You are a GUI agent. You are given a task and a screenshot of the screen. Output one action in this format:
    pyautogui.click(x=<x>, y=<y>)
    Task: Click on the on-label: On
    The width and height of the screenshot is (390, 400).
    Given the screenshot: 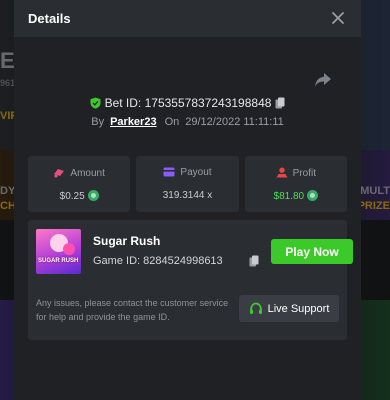 What is the action you would take?
    pyautogui.click(x=172, y=122)
    